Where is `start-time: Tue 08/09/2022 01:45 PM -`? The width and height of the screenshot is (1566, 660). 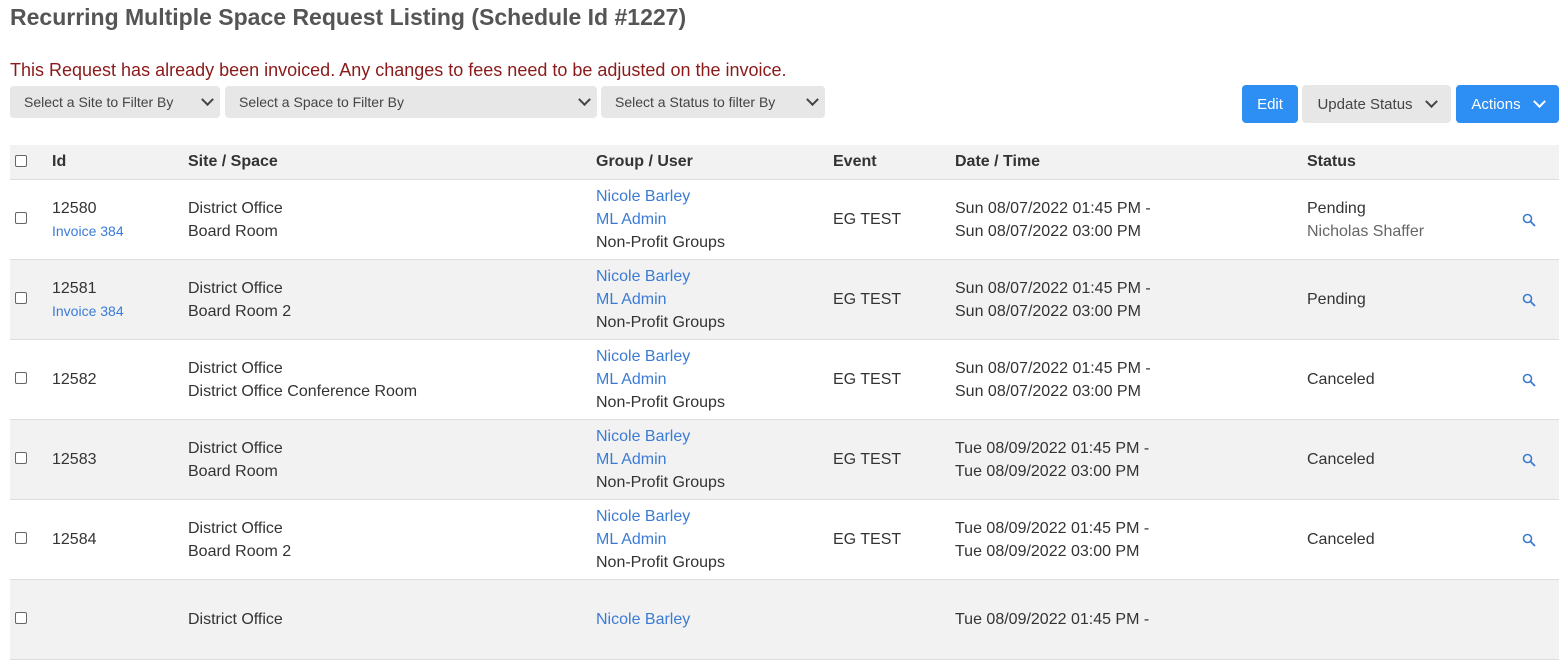
start-time: Tue 08/09/2022 01:45 PM - is located at coordinates (1052, 448).